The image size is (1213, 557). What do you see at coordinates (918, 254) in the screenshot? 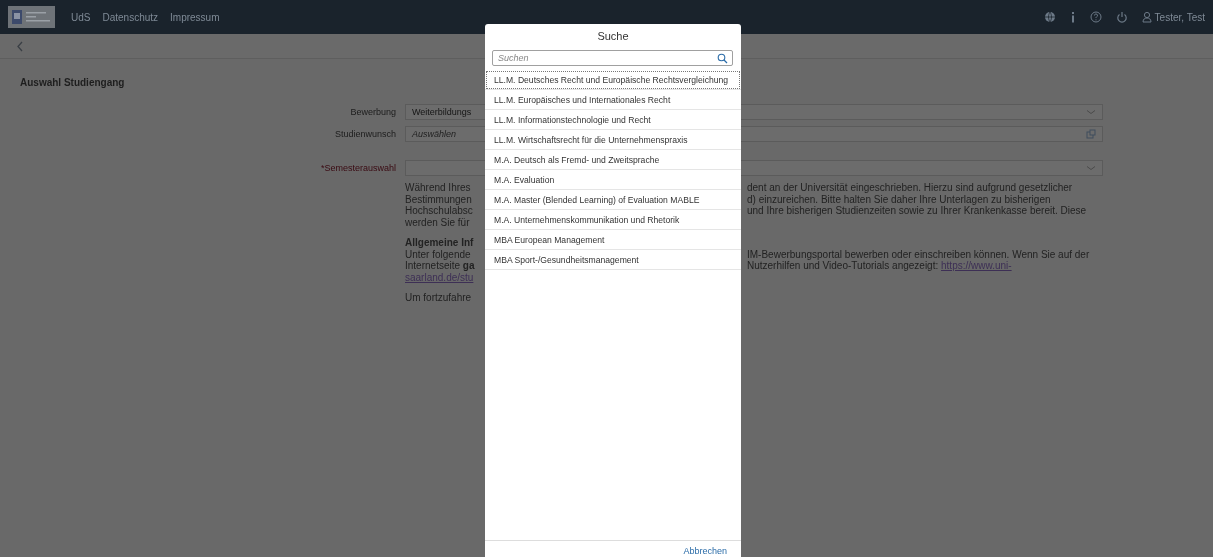
I see `info-text: IM-Bewerbungsportal bewerben oder einschreiben können. Wenn Sie auf der` at bounding box center [918, 254].